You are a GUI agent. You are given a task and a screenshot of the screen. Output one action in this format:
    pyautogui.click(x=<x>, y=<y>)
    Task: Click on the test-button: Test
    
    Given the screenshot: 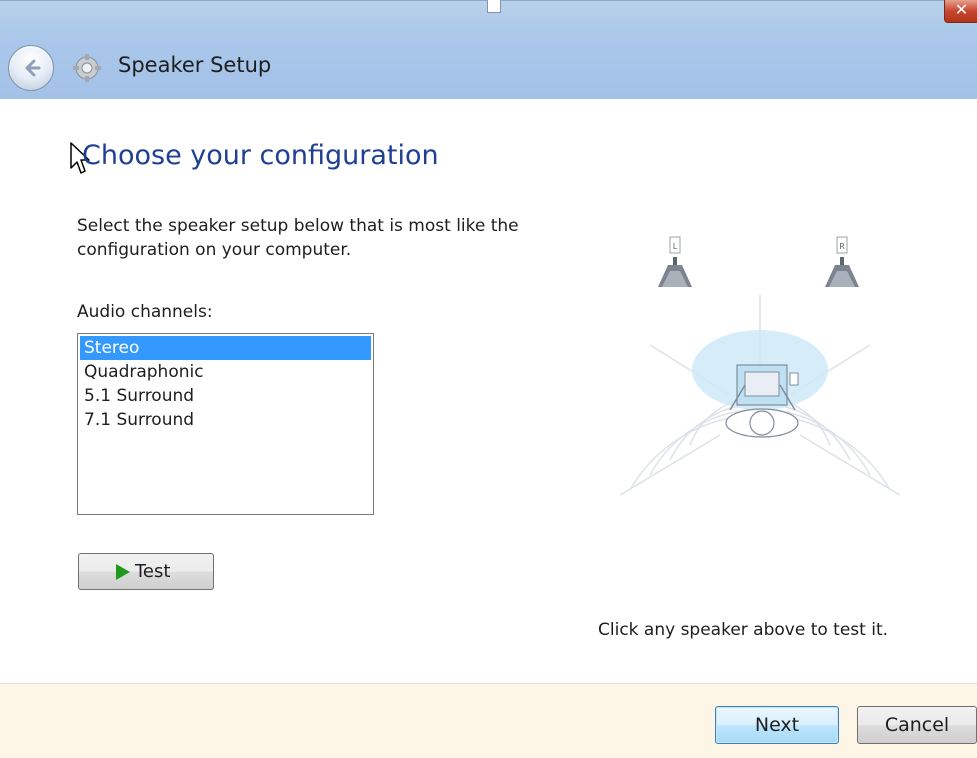 What is the action you would take?
    pyautogui.click(x=146, y=571)
    